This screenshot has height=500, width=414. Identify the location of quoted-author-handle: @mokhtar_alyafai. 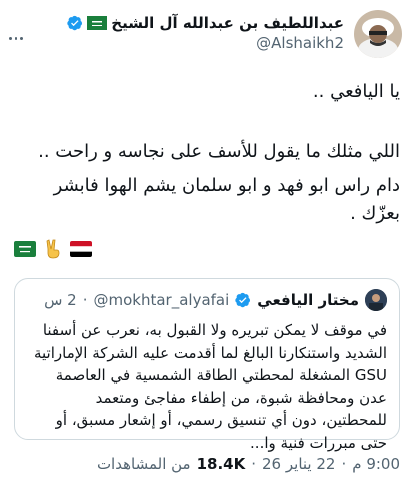
(161, 300).